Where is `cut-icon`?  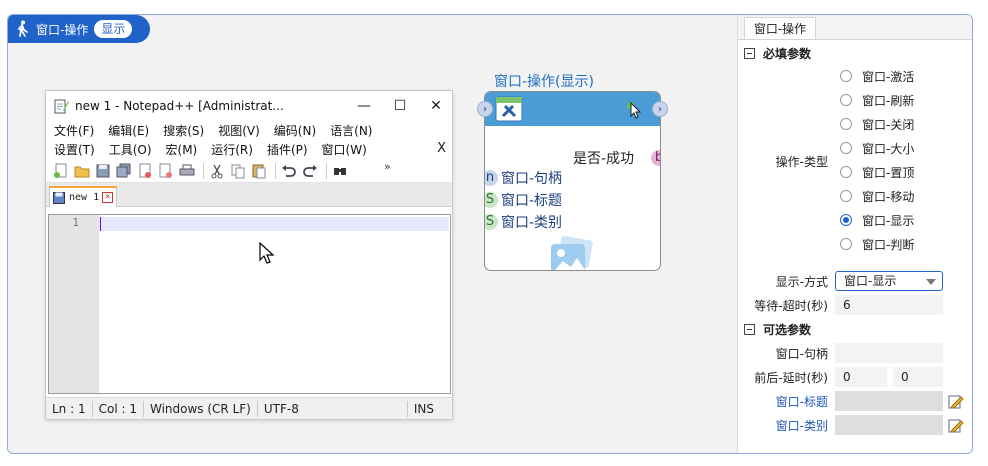
cut-icon is located at coordinates (217, 171).